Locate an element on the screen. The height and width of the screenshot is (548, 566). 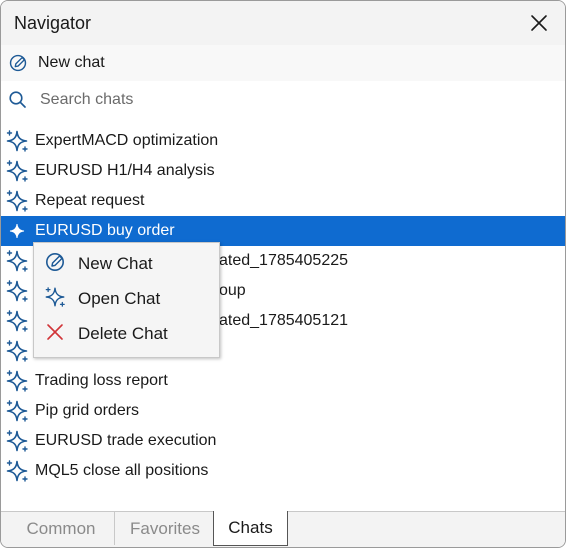
chat-item-label: oup is located at coordinates (232, 290).